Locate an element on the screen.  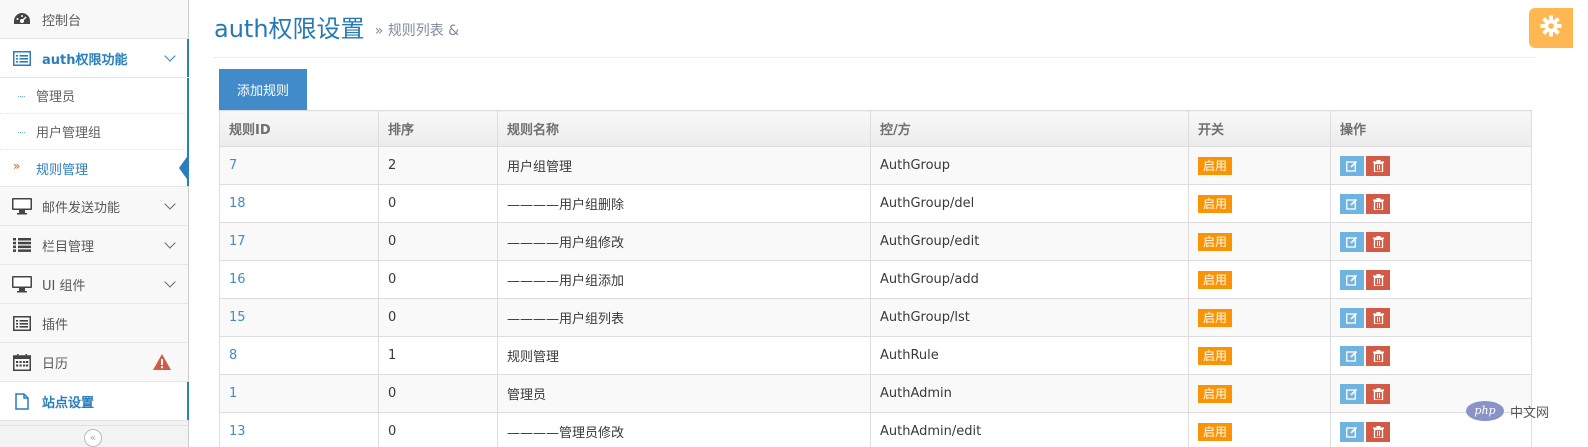
breadcrumb: » 规则列表 & is located at coordinates (417, 31).